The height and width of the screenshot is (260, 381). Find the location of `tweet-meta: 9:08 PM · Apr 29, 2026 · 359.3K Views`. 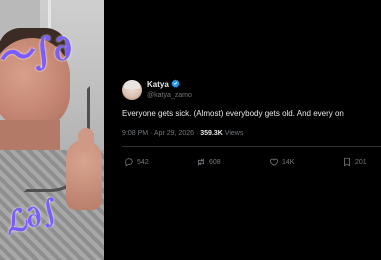

tweet-meta: 9:08 PM · Apr 29, 2026 · 359.3K Views is located at coordinates (182, 133).